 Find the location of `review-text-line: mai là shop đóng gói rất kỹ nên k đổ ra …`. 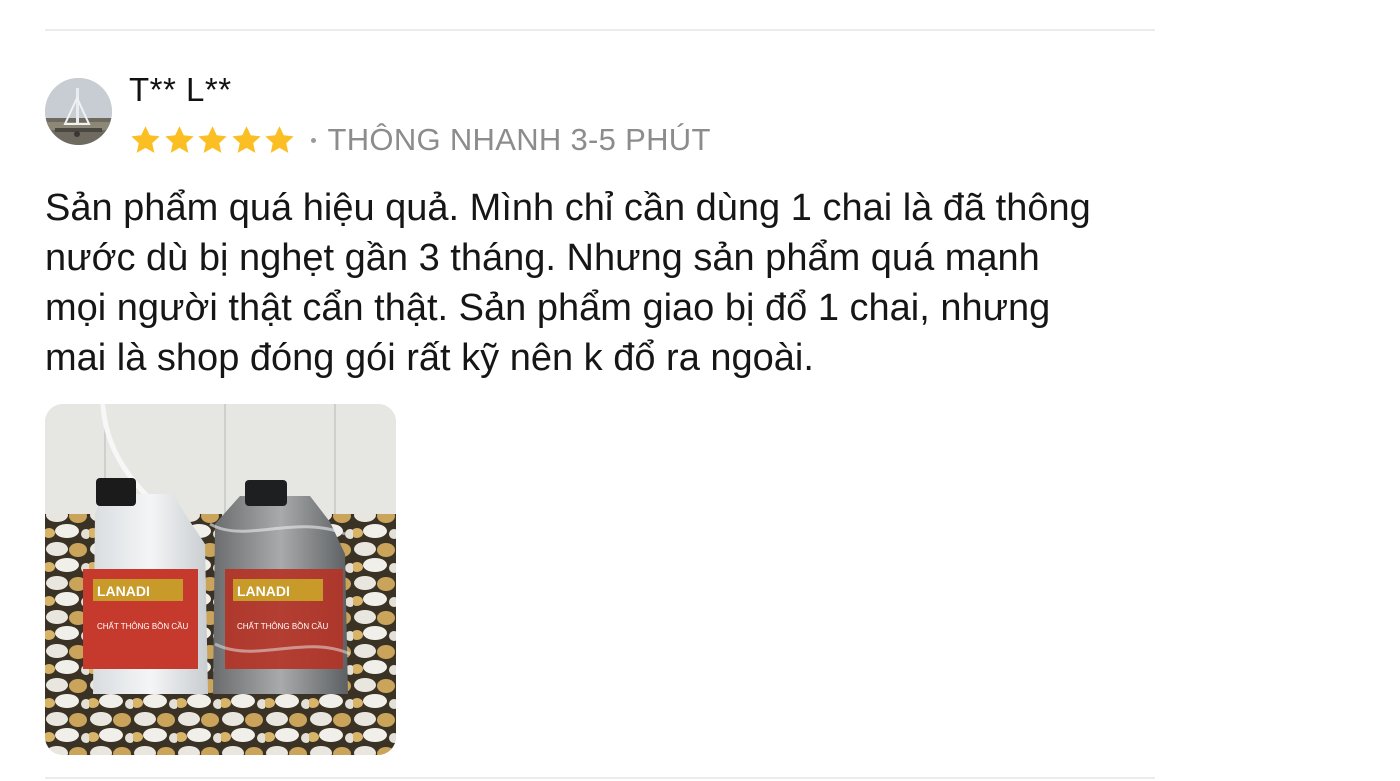

review-text-line: mai là shop đóng gói rất kỹ nên k đổ ra … is located at coordinates (429, 358).